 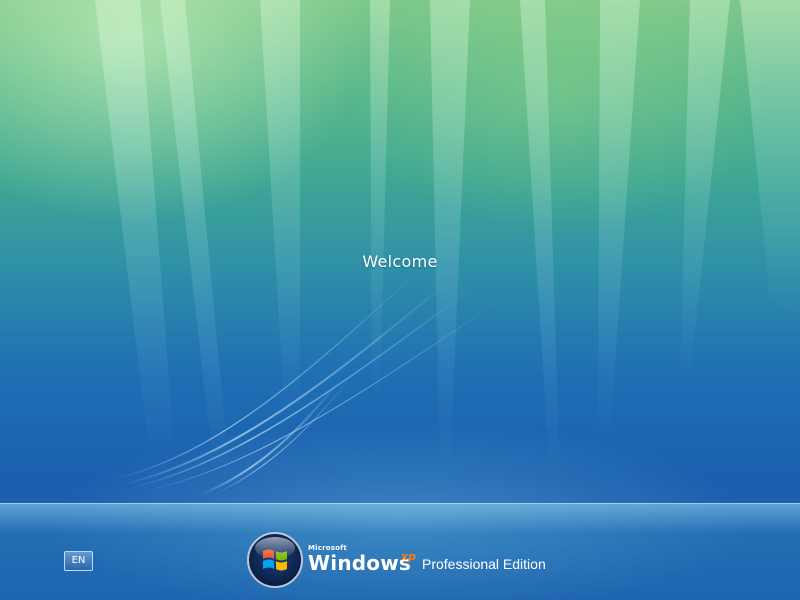 What do you see at coordinates (484, 564) in the screenshot?
I see `edition-label: Professional Edition` at bounding box center [484, 564].